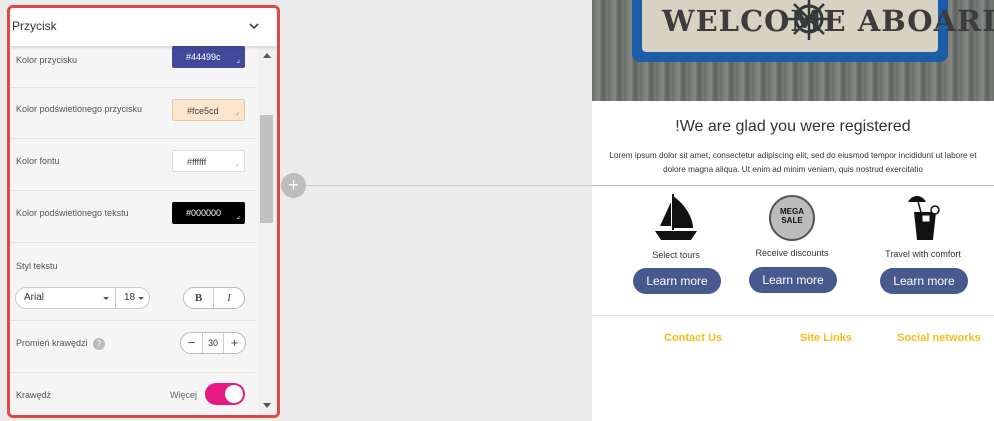 The width and height of the screenshot is (994, 421). I want to click on button-color-value: #44499c, so click(203, 57).